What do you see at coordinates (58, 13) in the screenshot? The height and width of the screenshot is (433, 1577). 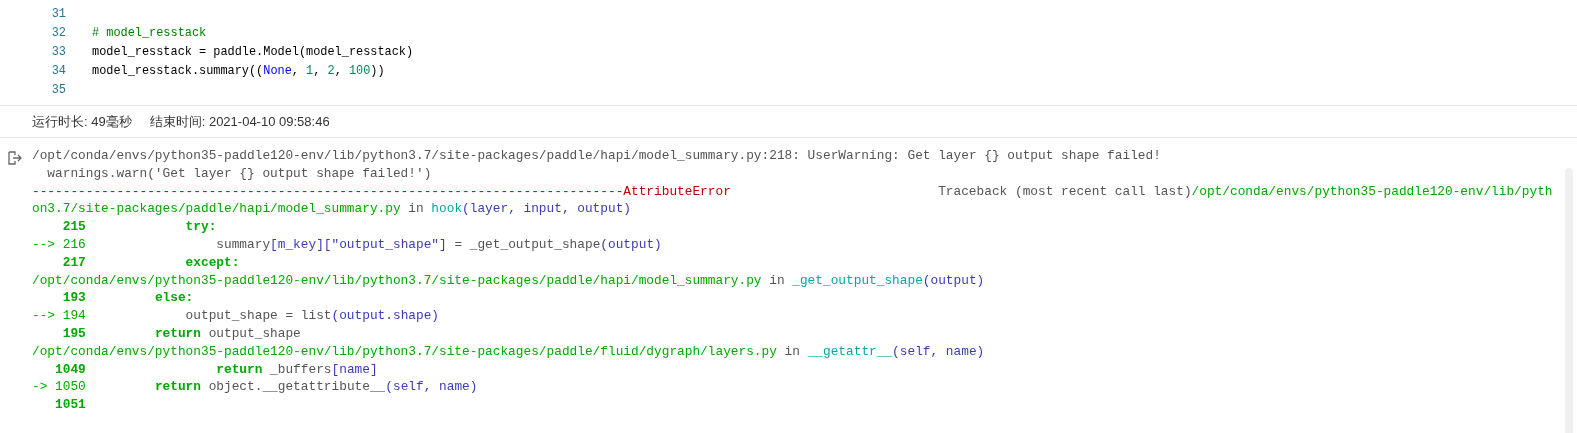 I see `line-number: 31` at bounding box center [58, 13].